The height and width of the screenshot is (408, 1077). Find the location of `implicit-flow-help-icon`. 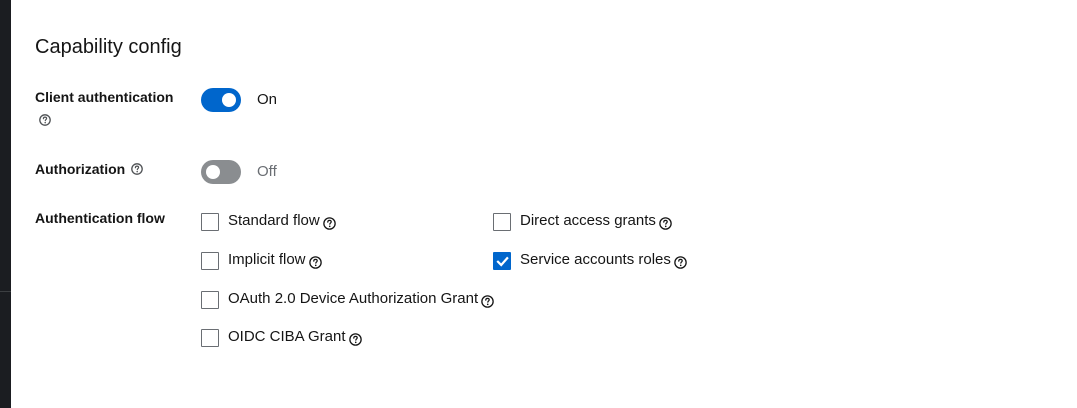

implicit-flow-help-icon is located at coordinates (315, 262).